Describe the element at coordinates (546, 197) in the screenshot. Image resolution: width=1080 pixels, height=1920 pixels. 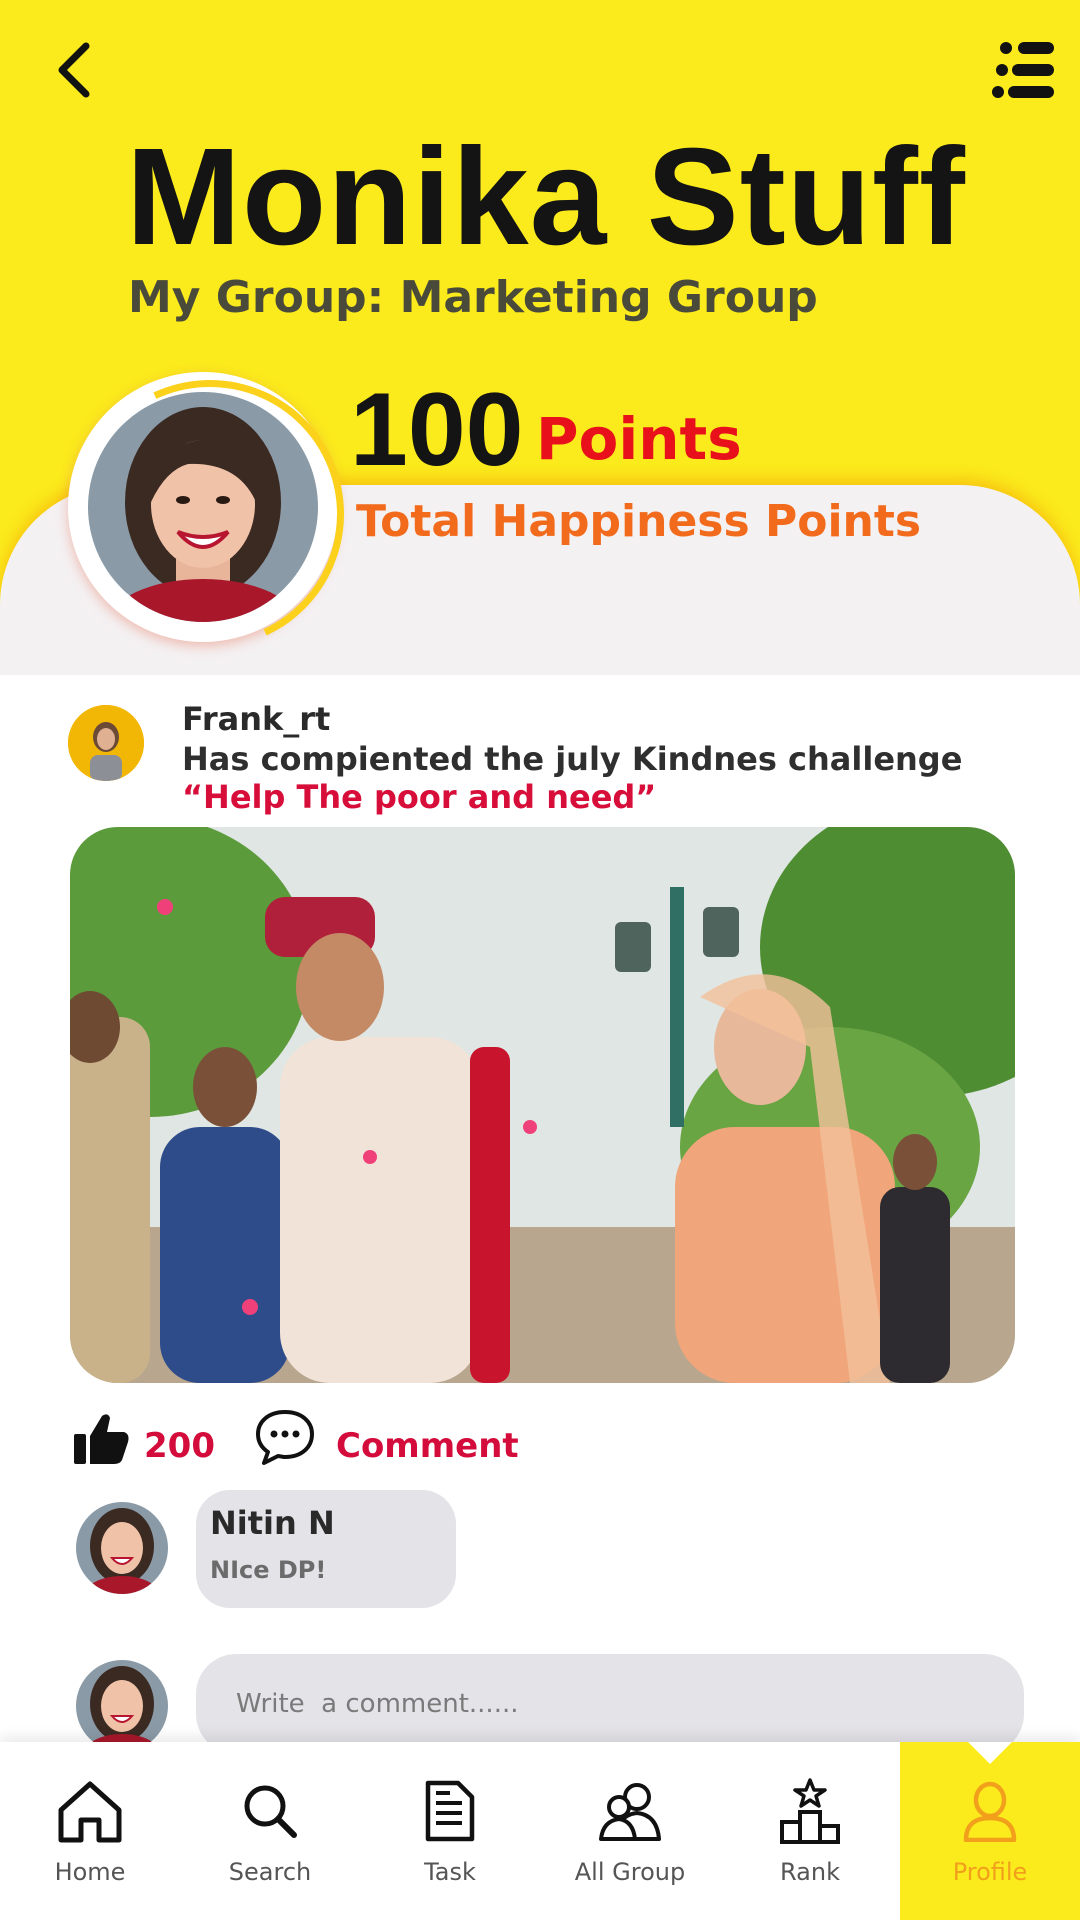
I see `page-title: Monika Stuff` at that location.